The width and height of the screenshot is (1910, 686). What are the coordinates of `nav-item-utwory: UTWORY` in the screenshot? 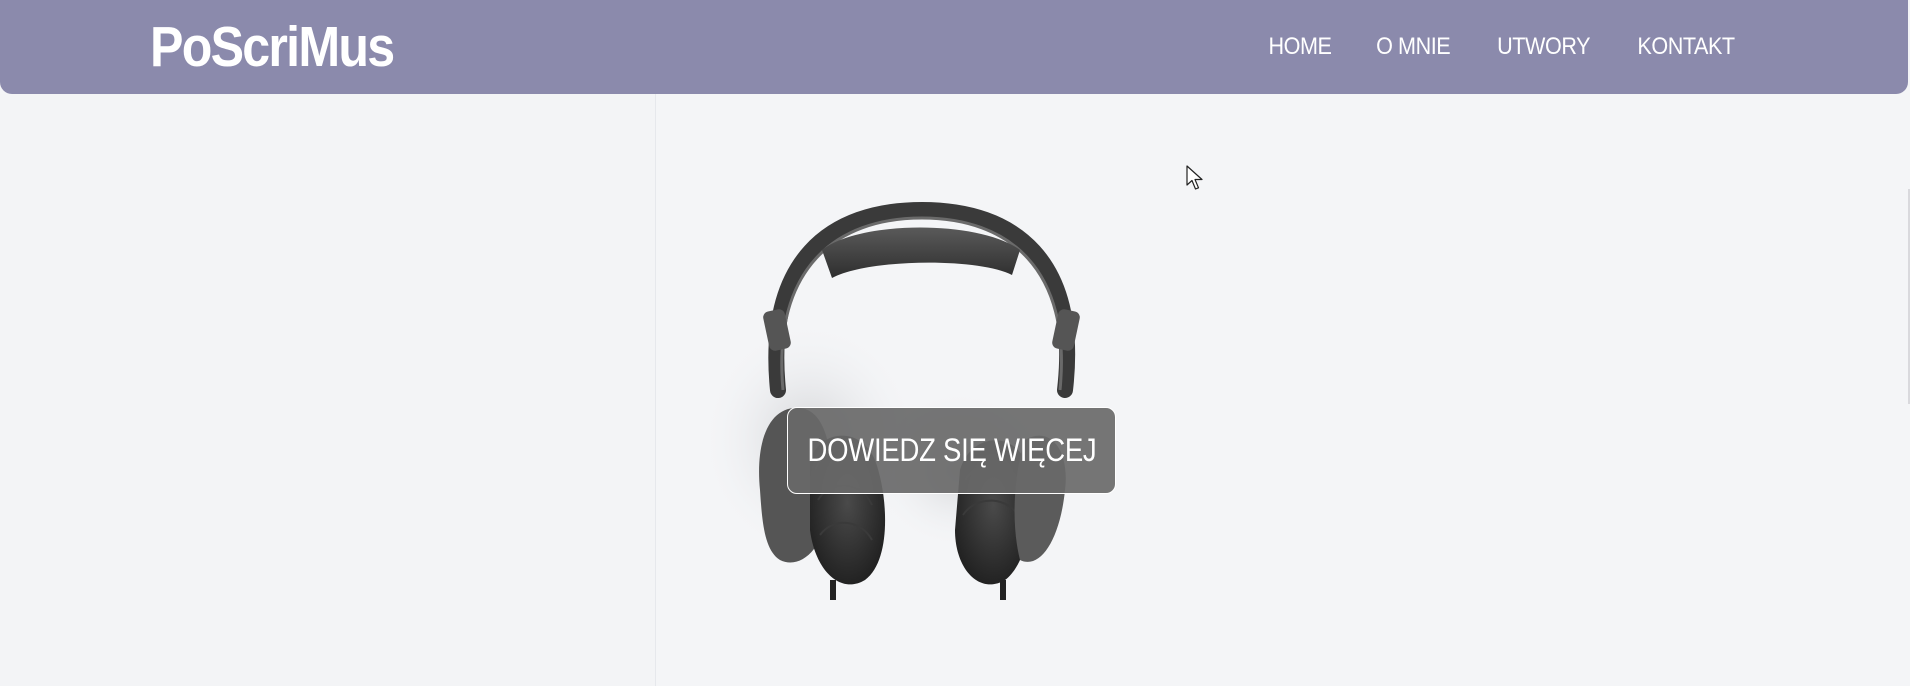 It's located at (1543, 47).